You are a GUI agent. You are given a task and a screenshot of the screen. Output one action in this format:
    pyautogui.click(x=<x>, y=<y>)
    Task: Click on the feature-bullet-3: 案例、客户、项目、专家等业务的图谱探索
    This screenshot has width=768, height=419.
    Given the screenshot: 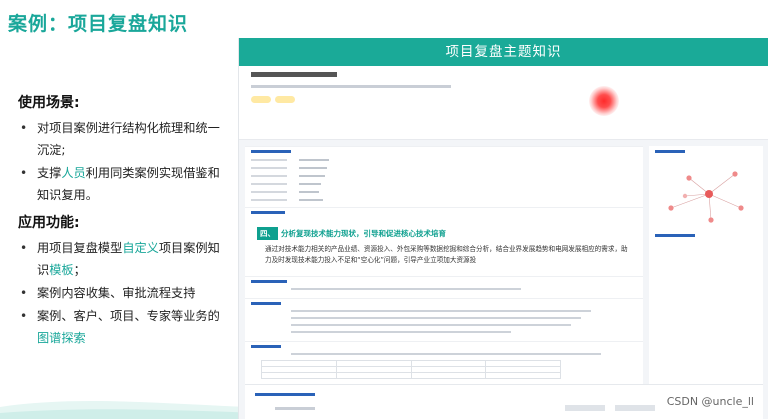 What is the action you would take?
    pyautogui.click(x=124, y=327)
    